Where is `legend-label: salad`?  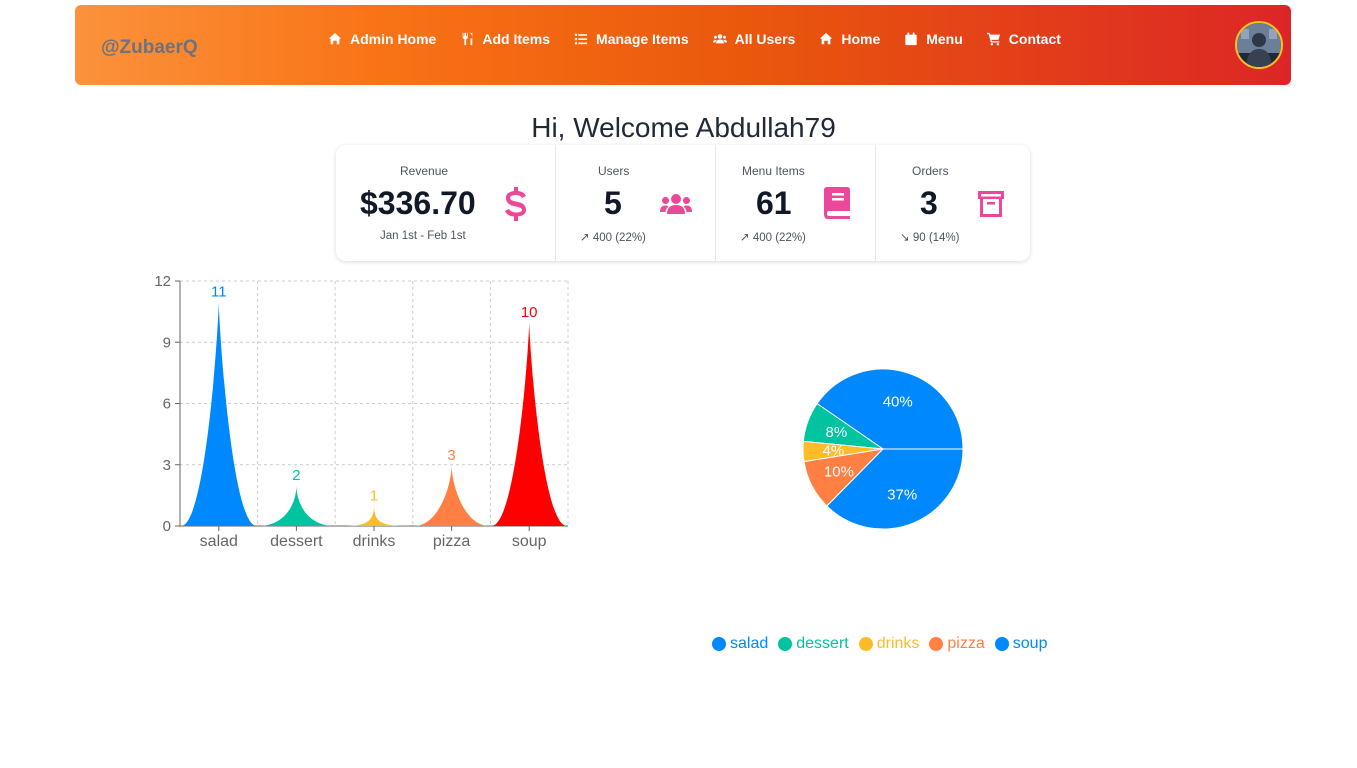 legend-label: salad is located at coordinates (749, 643).